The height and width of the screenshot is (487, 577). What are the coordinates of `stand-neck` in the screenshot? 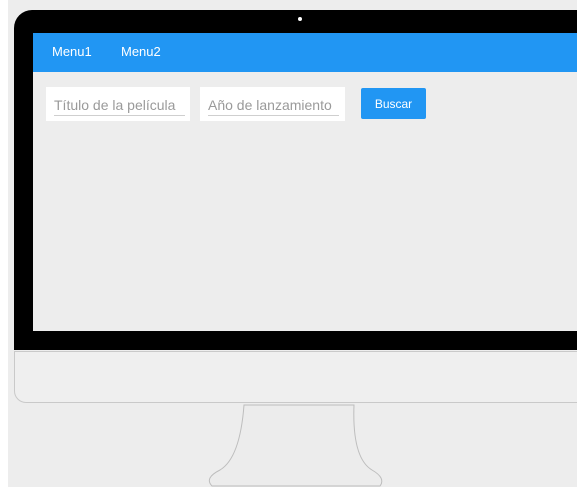 It's located at (295, 445).